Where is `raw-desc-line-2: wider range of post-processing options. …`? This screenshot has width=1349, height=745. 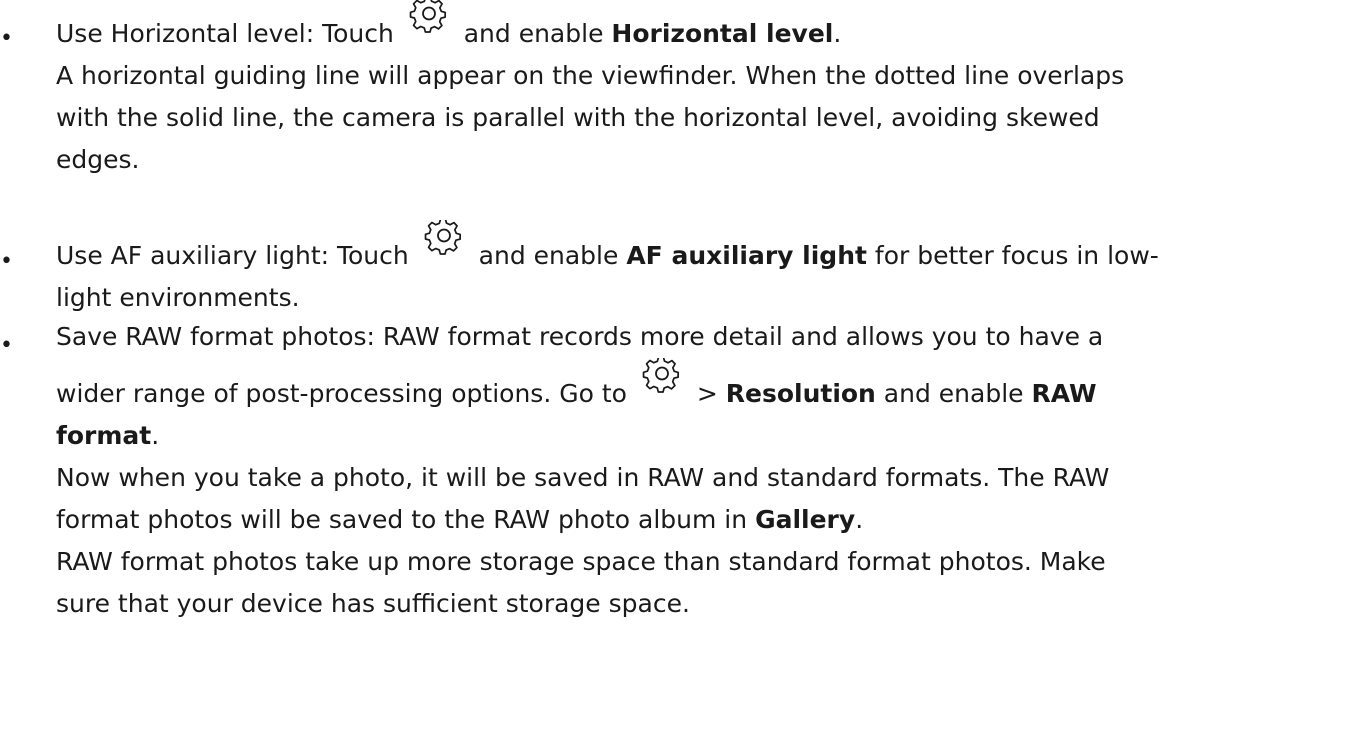
raw-desc-line-2: wider range of post-processing options. … is located at coordinates (341, 393).